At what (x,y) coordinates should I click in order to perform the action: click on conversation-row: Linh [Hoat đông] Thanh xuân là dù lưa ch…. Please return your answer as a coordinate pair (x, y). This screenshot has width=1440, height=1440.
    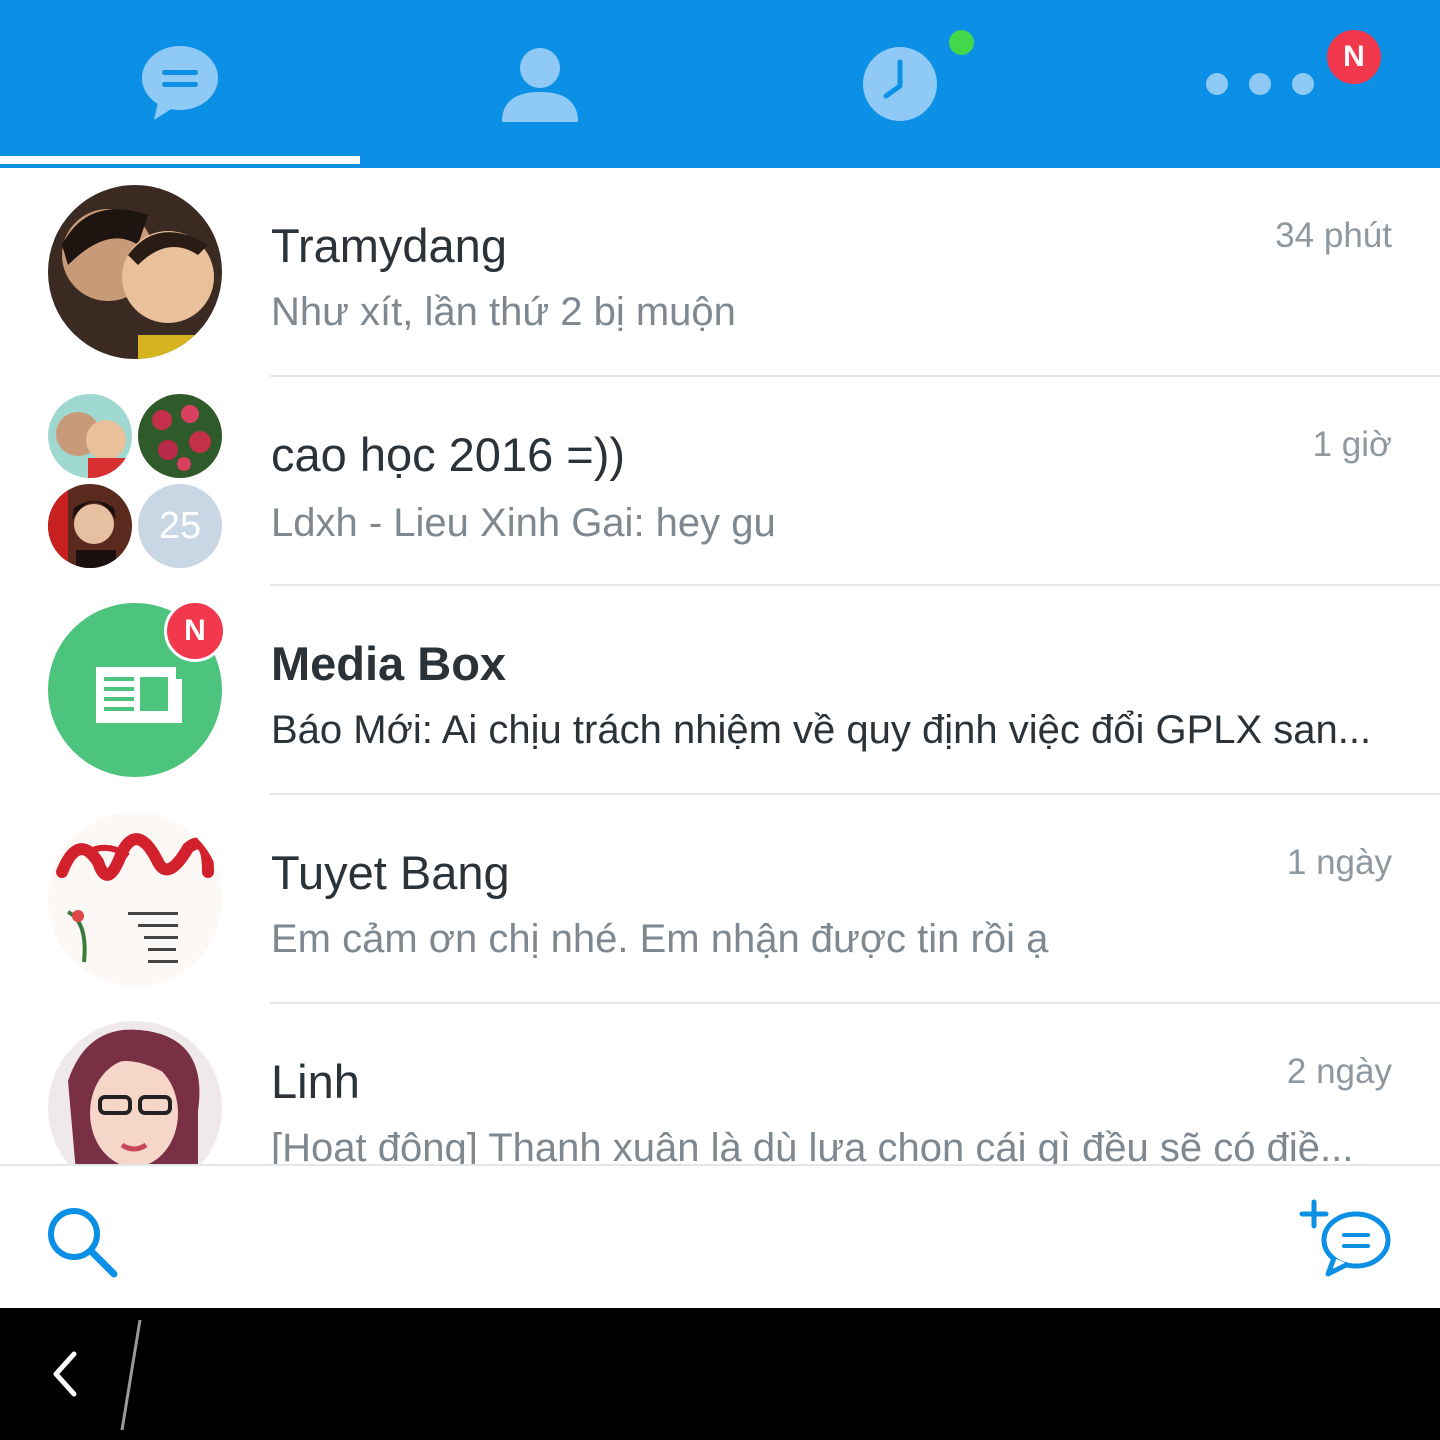
    Looking at the image, I should click on (720, 1084).